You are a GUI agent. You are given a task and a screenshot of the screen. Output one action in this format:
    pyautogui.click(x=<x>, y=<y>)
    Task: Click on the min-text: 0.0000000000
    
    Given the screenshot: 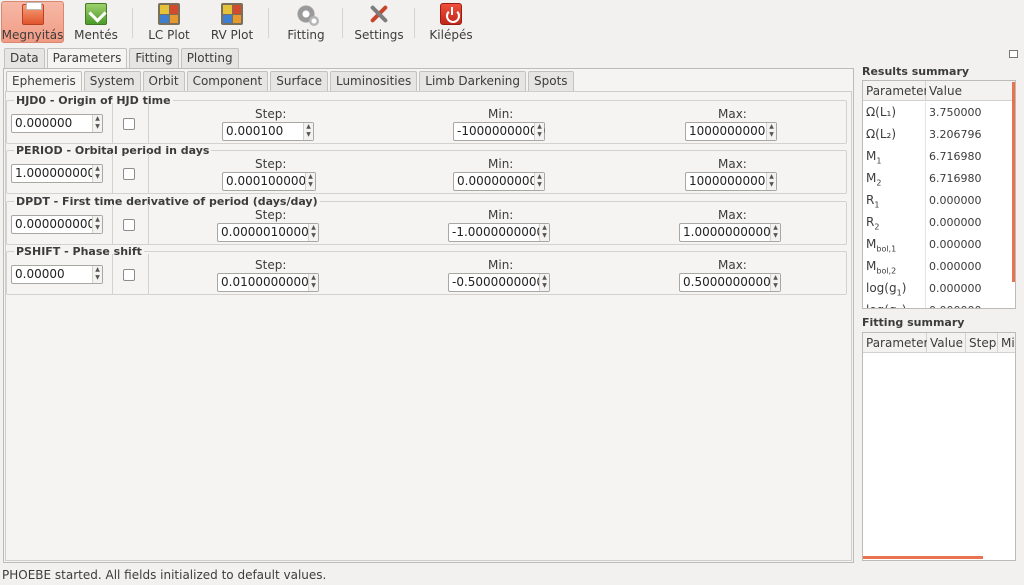 What is the action you would take?
    pyautogui.click(x=501, y=181)
    